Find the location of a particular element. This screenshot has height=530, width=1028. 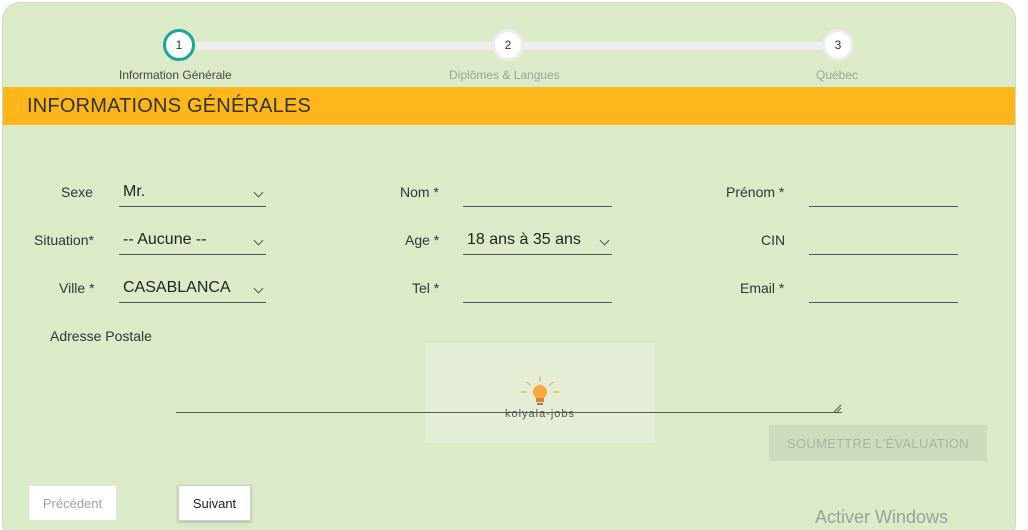

watermark: kolyala-jobs is located at coordinates (540, 393).